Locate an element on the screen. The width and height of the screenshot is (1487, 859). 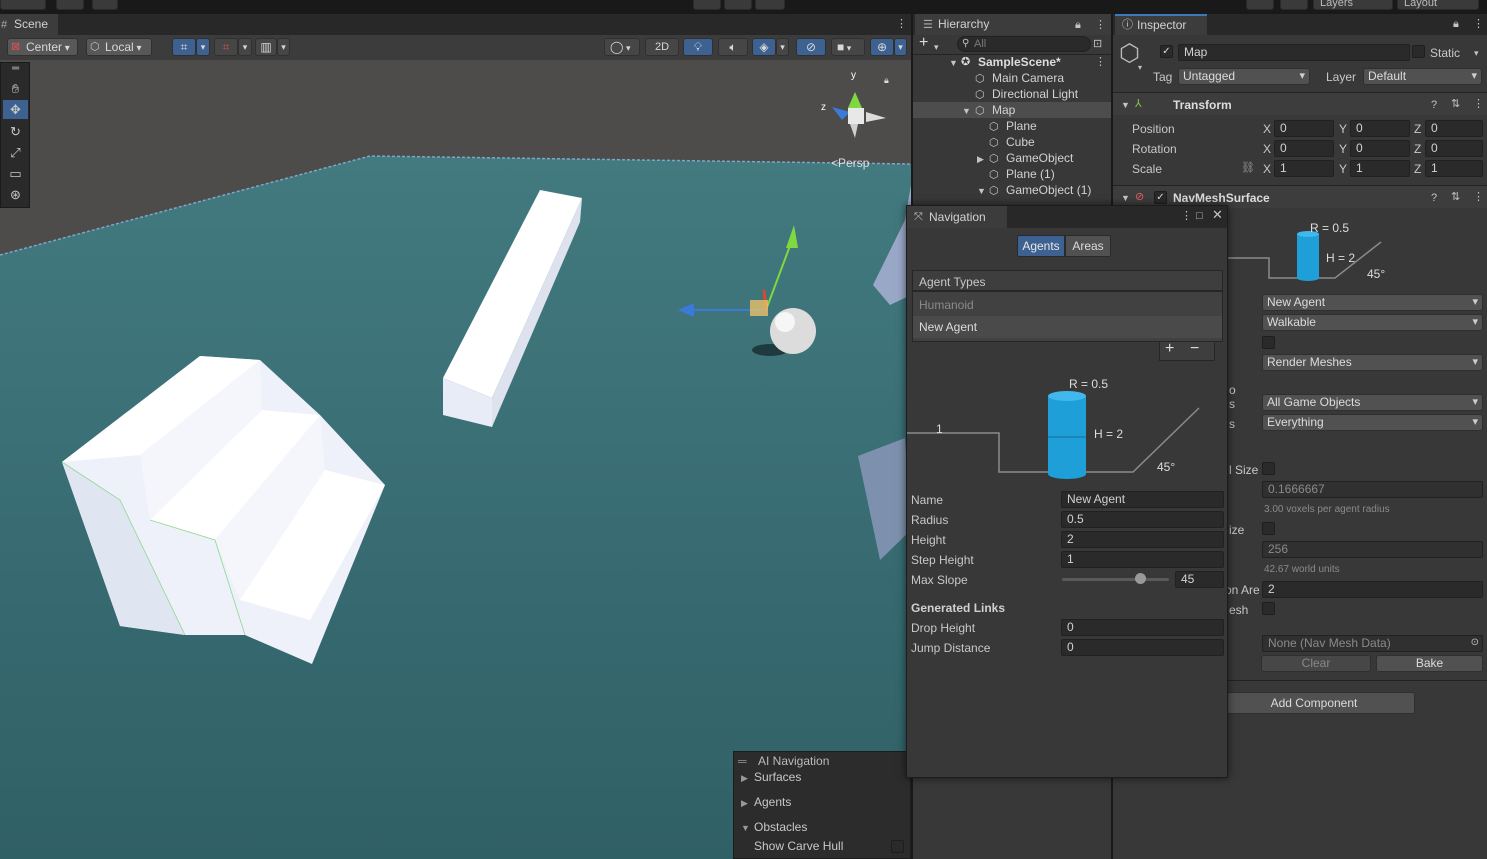
add-plus-icon: + is located at coordinates (923, 43).